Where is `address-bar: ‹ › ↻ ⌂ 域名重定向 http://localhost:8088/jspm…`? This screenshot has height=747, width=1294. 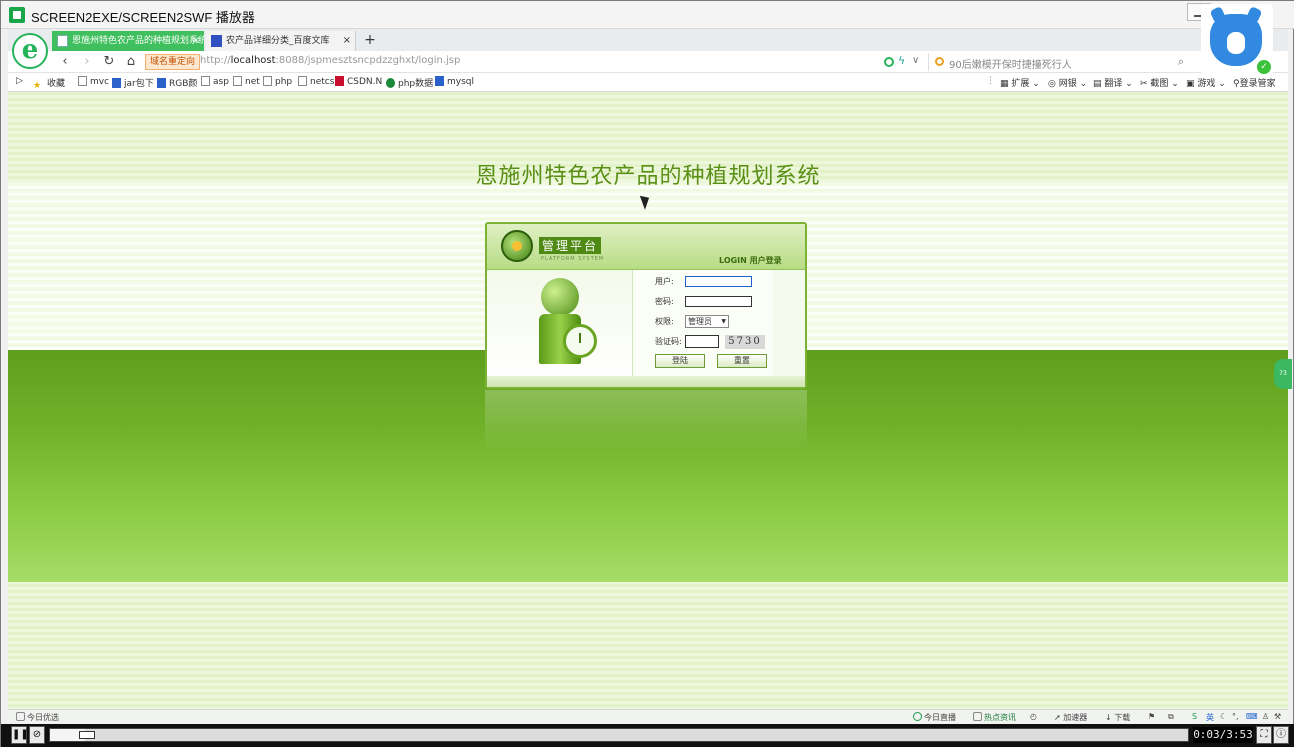
address-bar: ‹ › ↻ ⌂ 域名重定向 http://localhost:8088/jspm… is located at coordinates (648, 62).